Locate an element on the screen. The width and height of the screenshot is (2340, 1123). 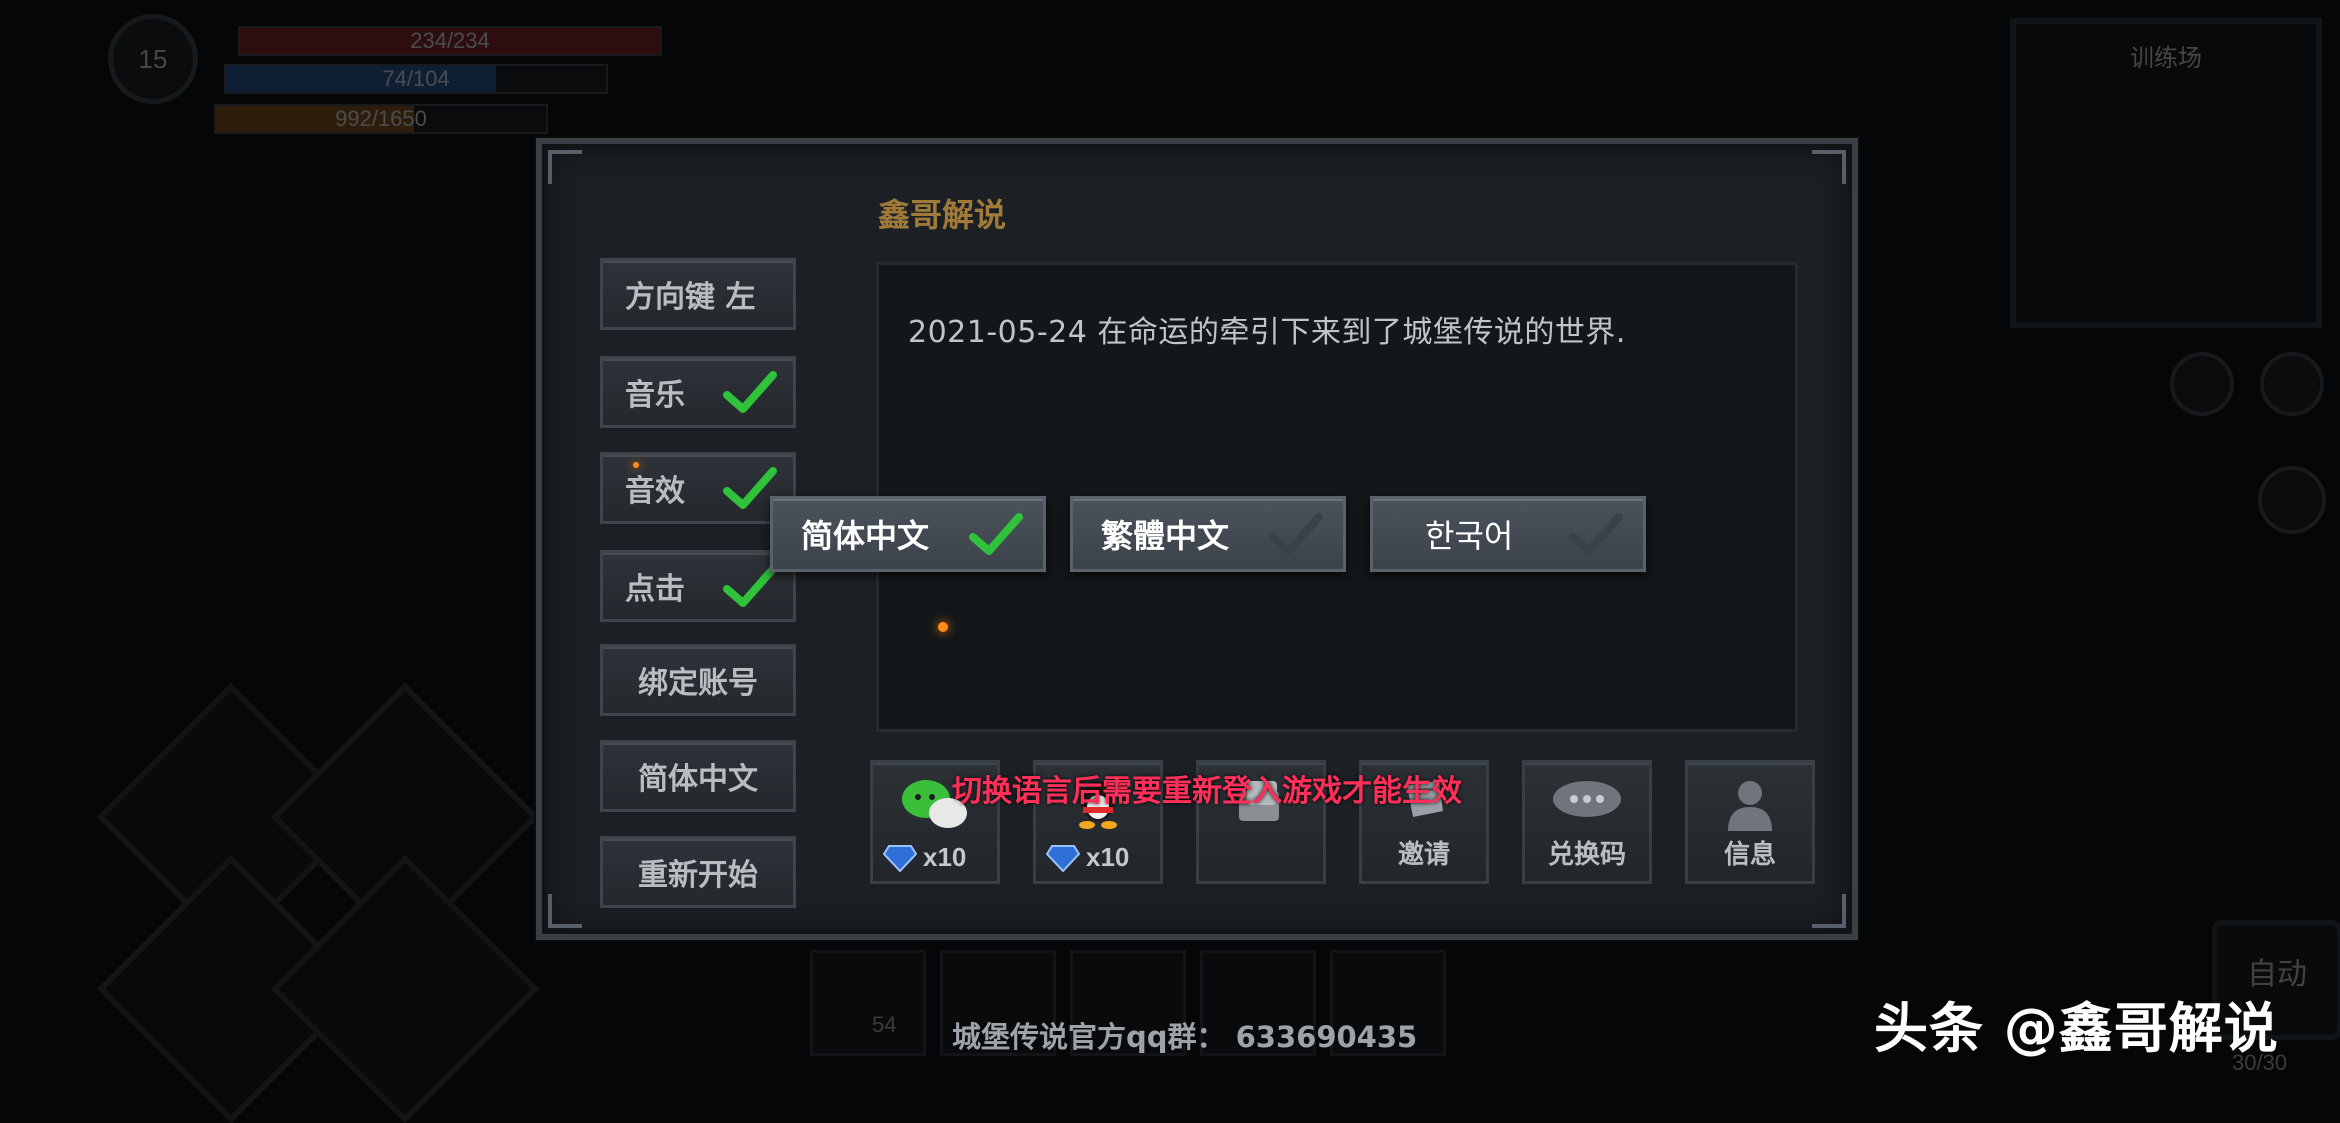
tap-label: 点击 is located at coordinates (655, 589).